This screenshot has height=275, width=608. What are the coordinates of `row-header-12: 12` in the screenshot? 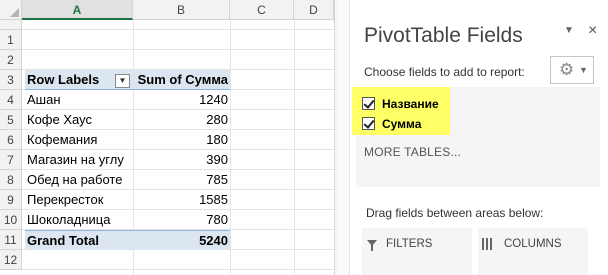 It's located at (11, 260).